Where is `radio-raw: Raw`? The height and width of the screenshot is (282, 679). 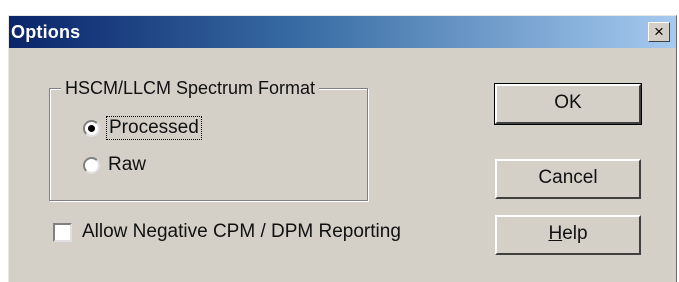 radio-raw: Raw is located at coordinates (114, 165).